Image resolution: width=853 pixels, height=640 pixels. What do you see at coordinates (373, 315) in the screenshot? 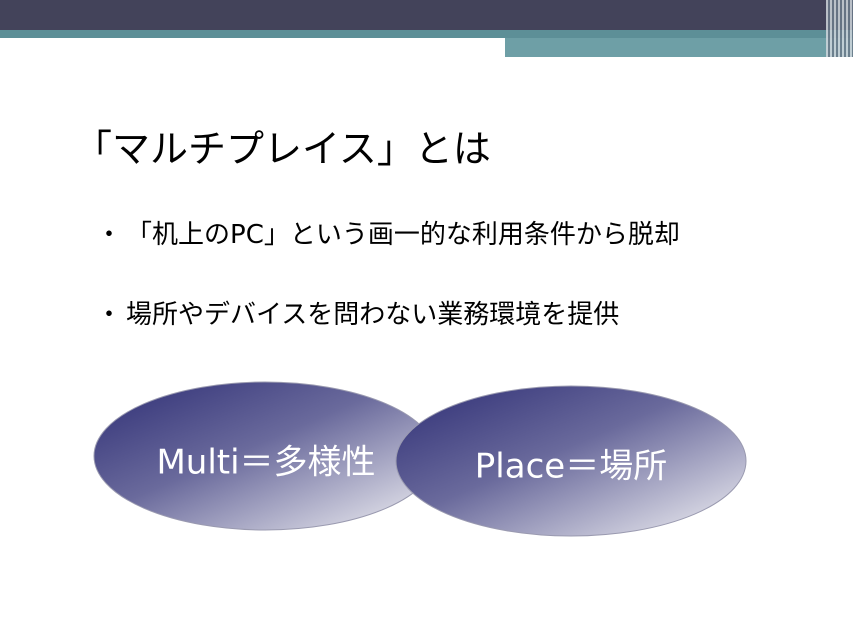
I see `bullet-text: 場所やデバイスを問わない業務環境を提供` at bounding box center [373, 315].